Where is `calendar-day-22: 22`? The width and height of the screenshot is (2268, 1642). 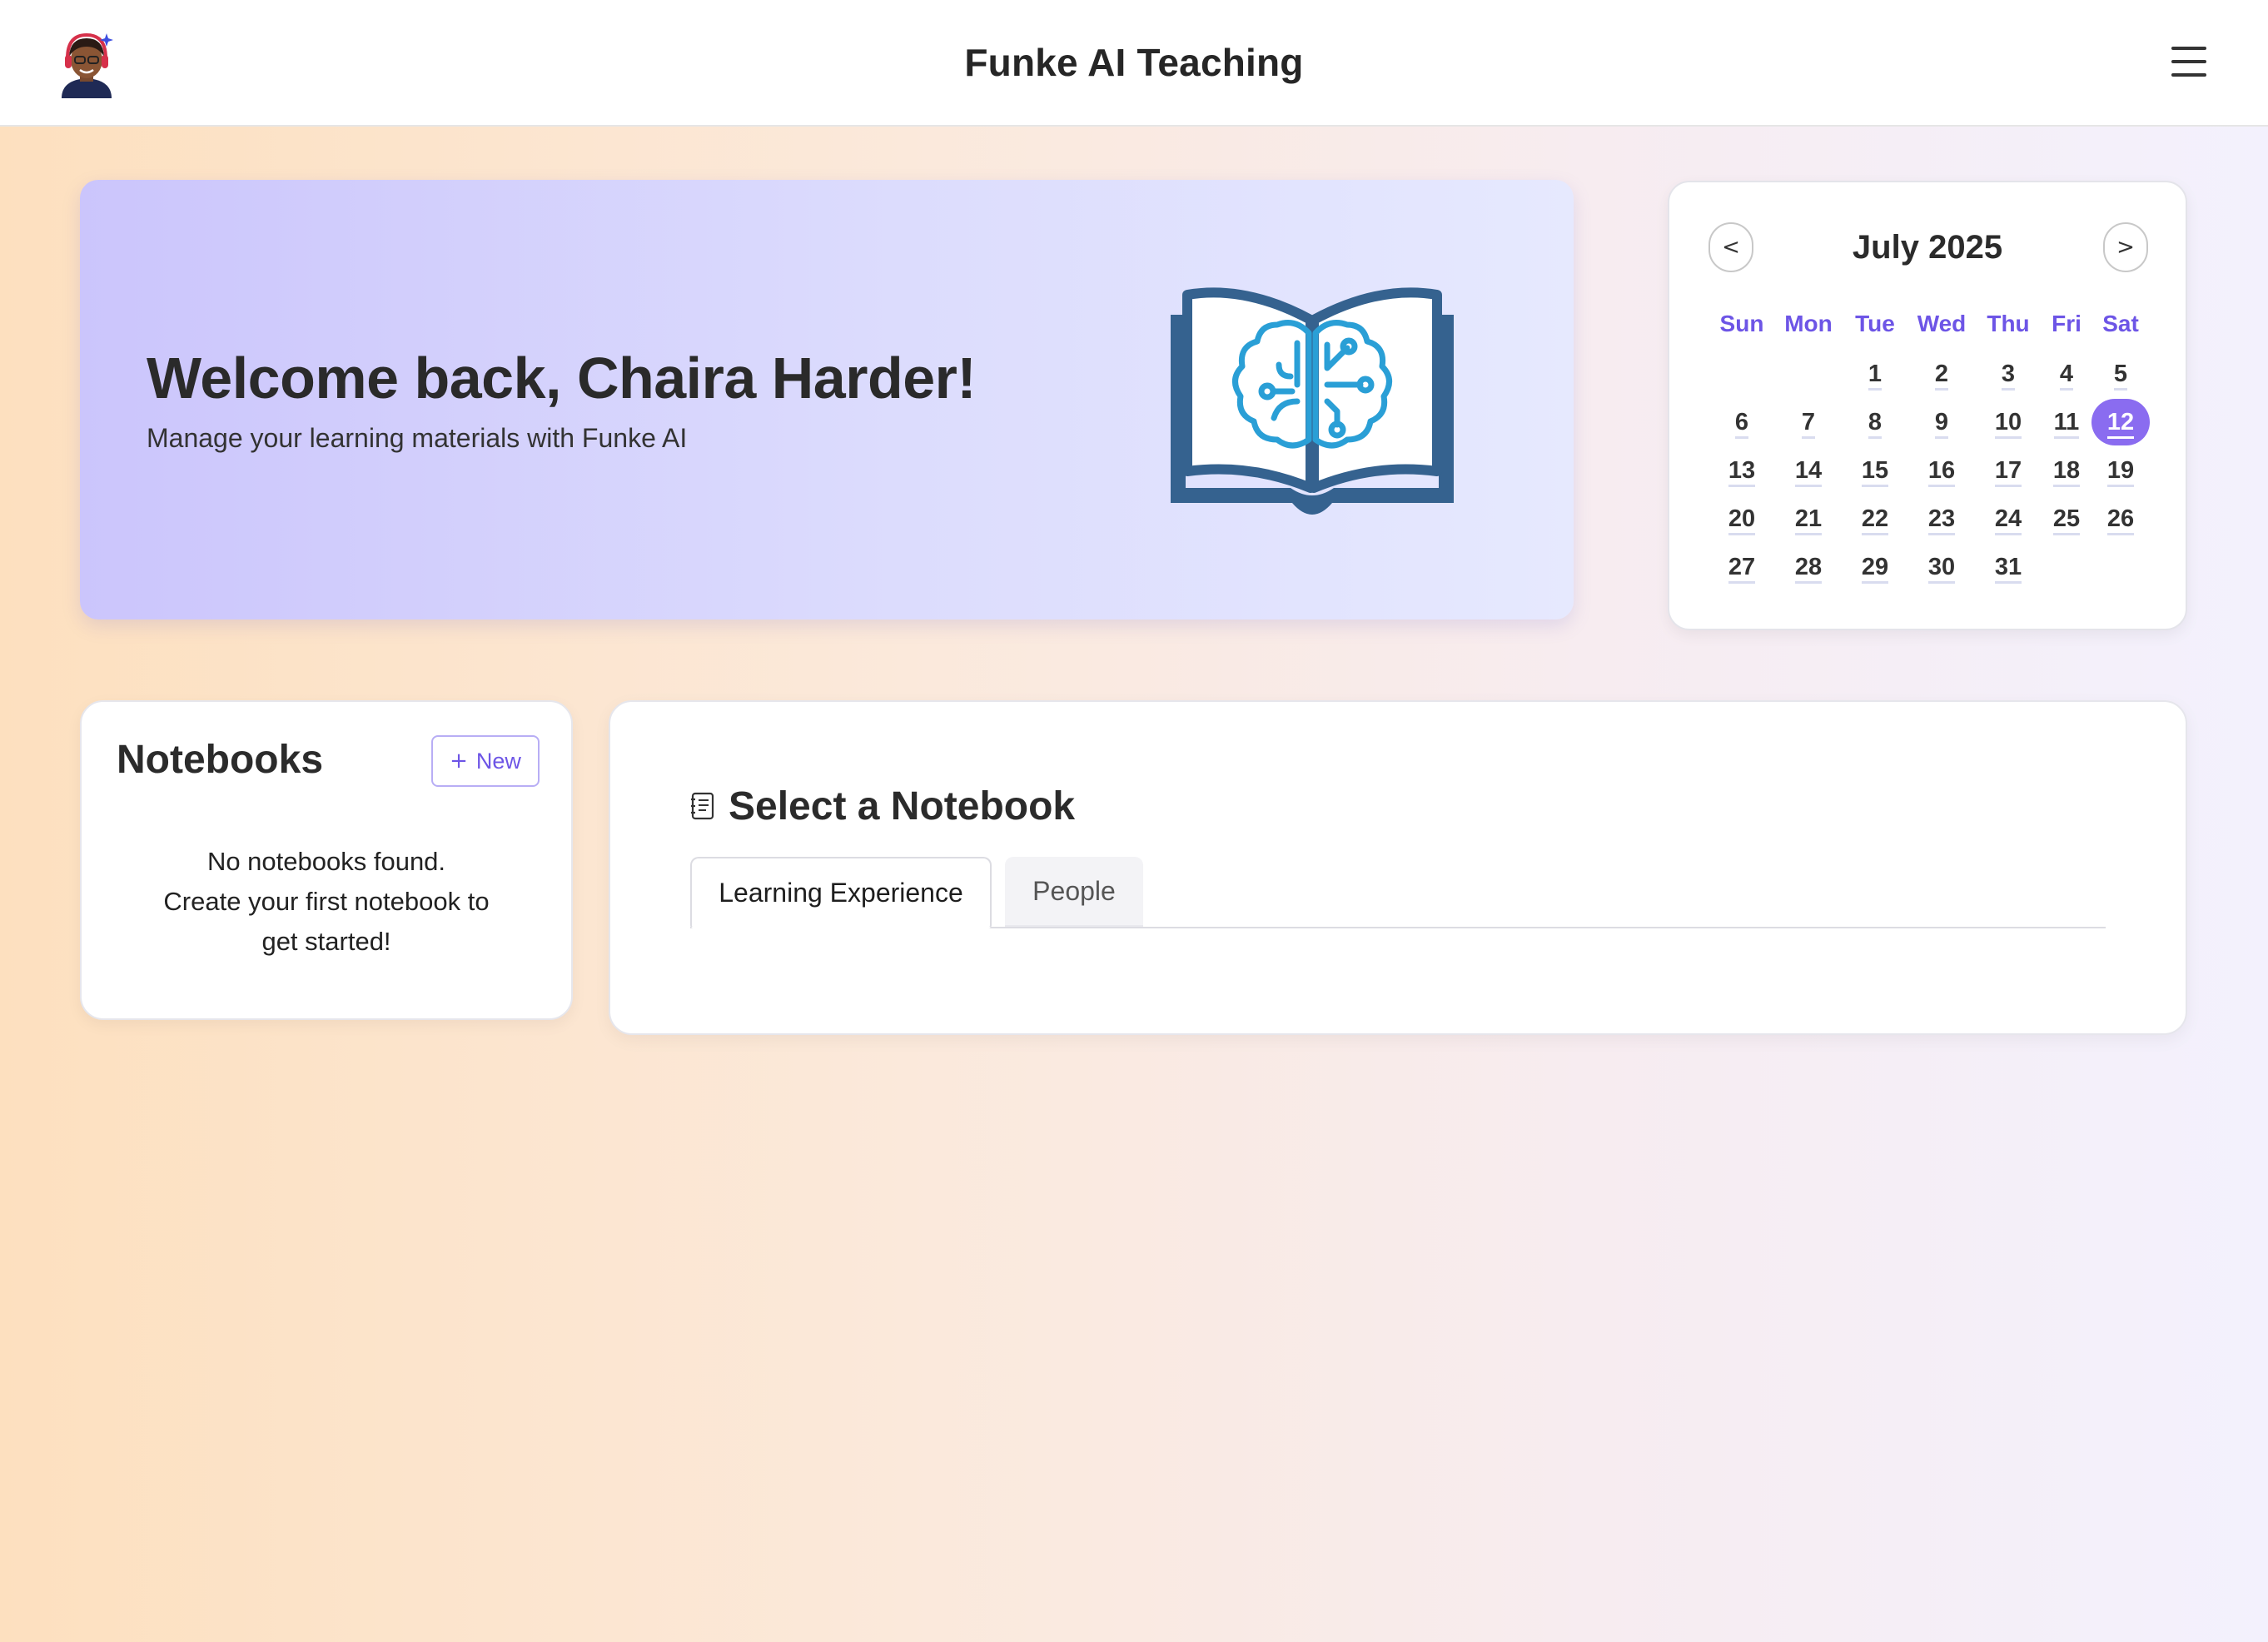 calendar-day-22: 22 is located at coordinates (1875, 518).